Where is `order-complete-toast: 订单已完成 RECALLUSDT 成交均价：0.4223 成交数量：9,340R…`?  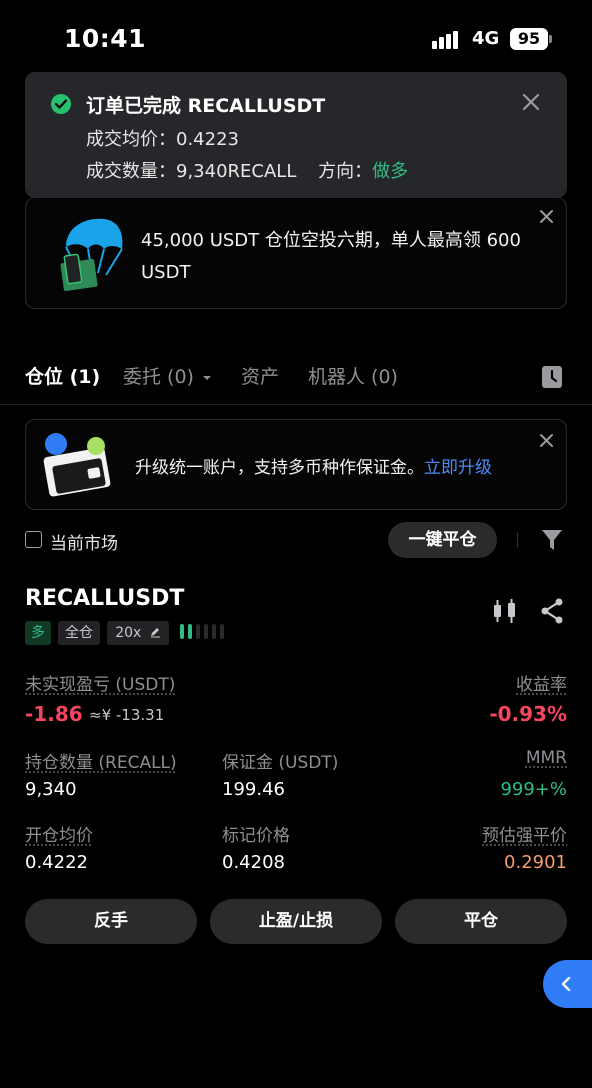
order-complete-toast: 订单已完成 RECALLUSDT 成交均价：0.4223 成交数量：9,340R… is located at coordinates (296, 135).